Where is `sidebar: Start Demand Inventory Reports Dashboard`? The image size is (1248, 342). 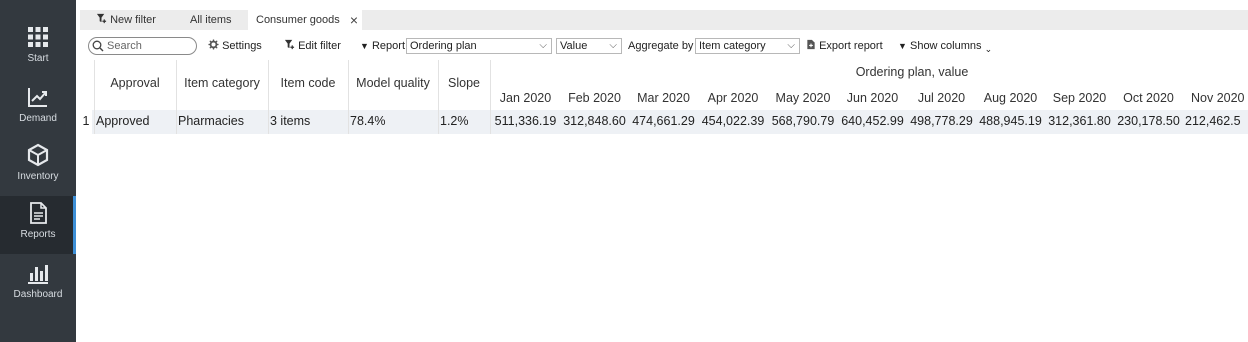 sidebar: Start Demand Inventory Reports Dashboard is located at coordinates (38, 171).